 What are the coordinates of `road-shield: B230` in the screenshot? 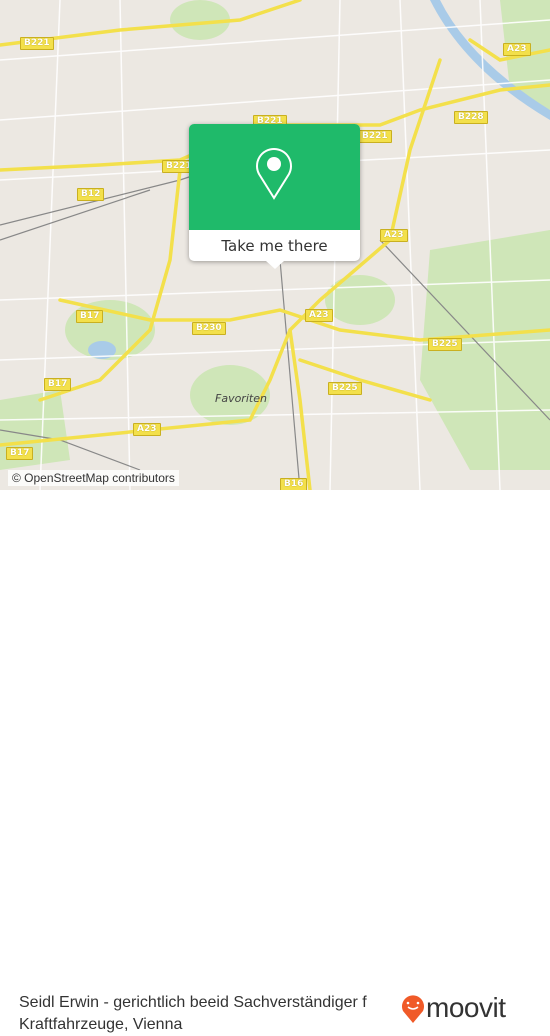 It's located at (209, 328).